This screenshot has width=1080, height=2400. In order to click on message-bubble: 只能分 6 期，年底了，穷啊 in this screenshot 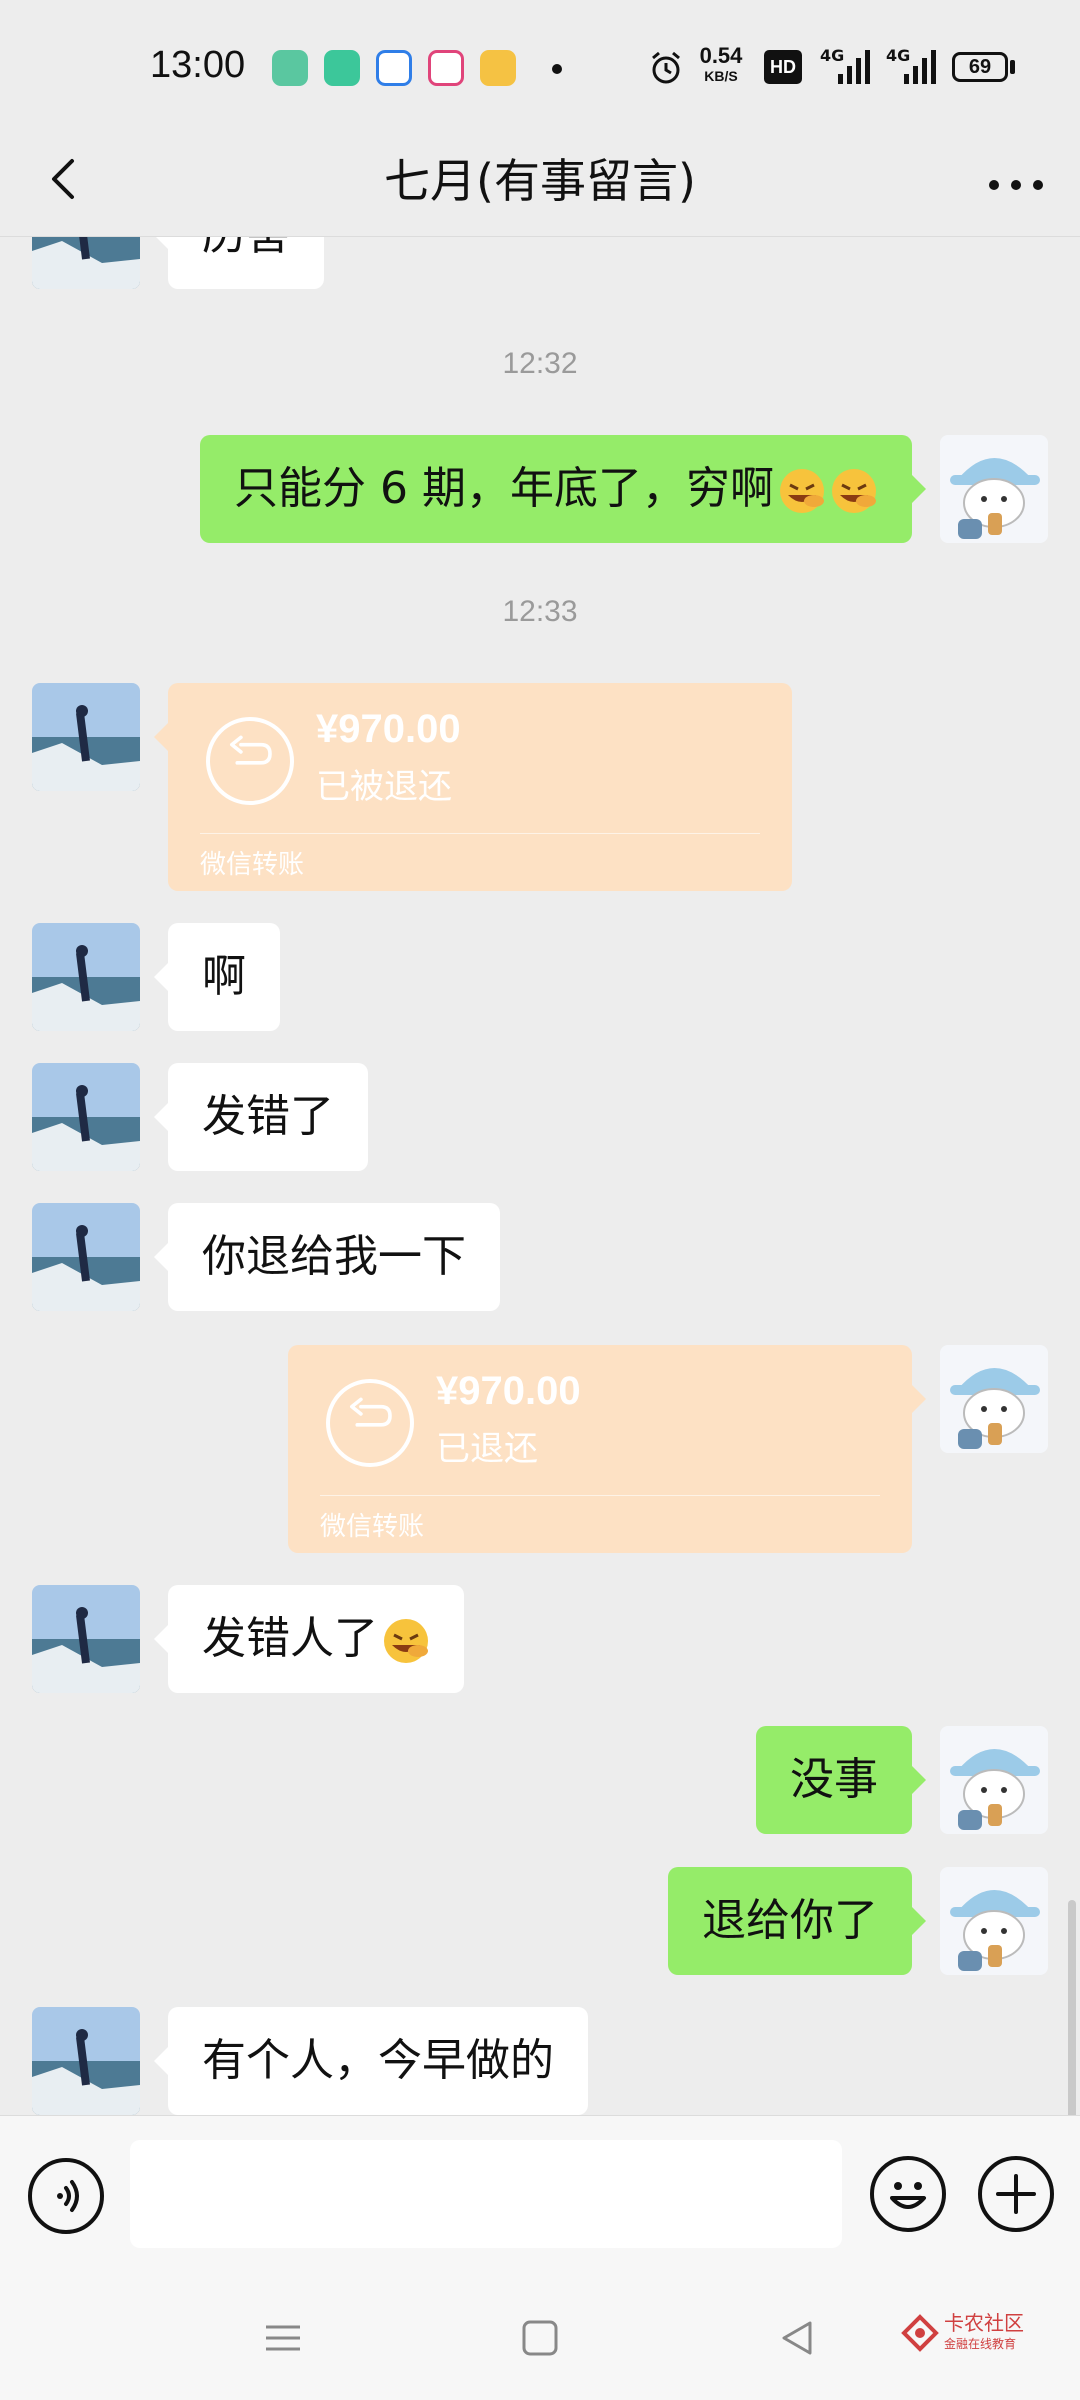, I will do `click(563, 489)`.